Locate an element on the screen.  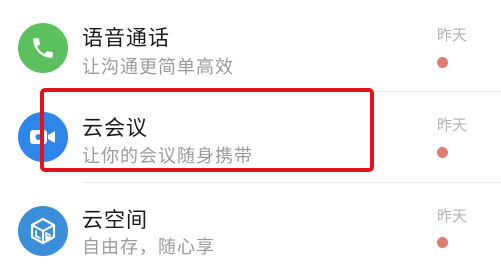
item-title: 语音通话 is located at coordinates (126, 38).